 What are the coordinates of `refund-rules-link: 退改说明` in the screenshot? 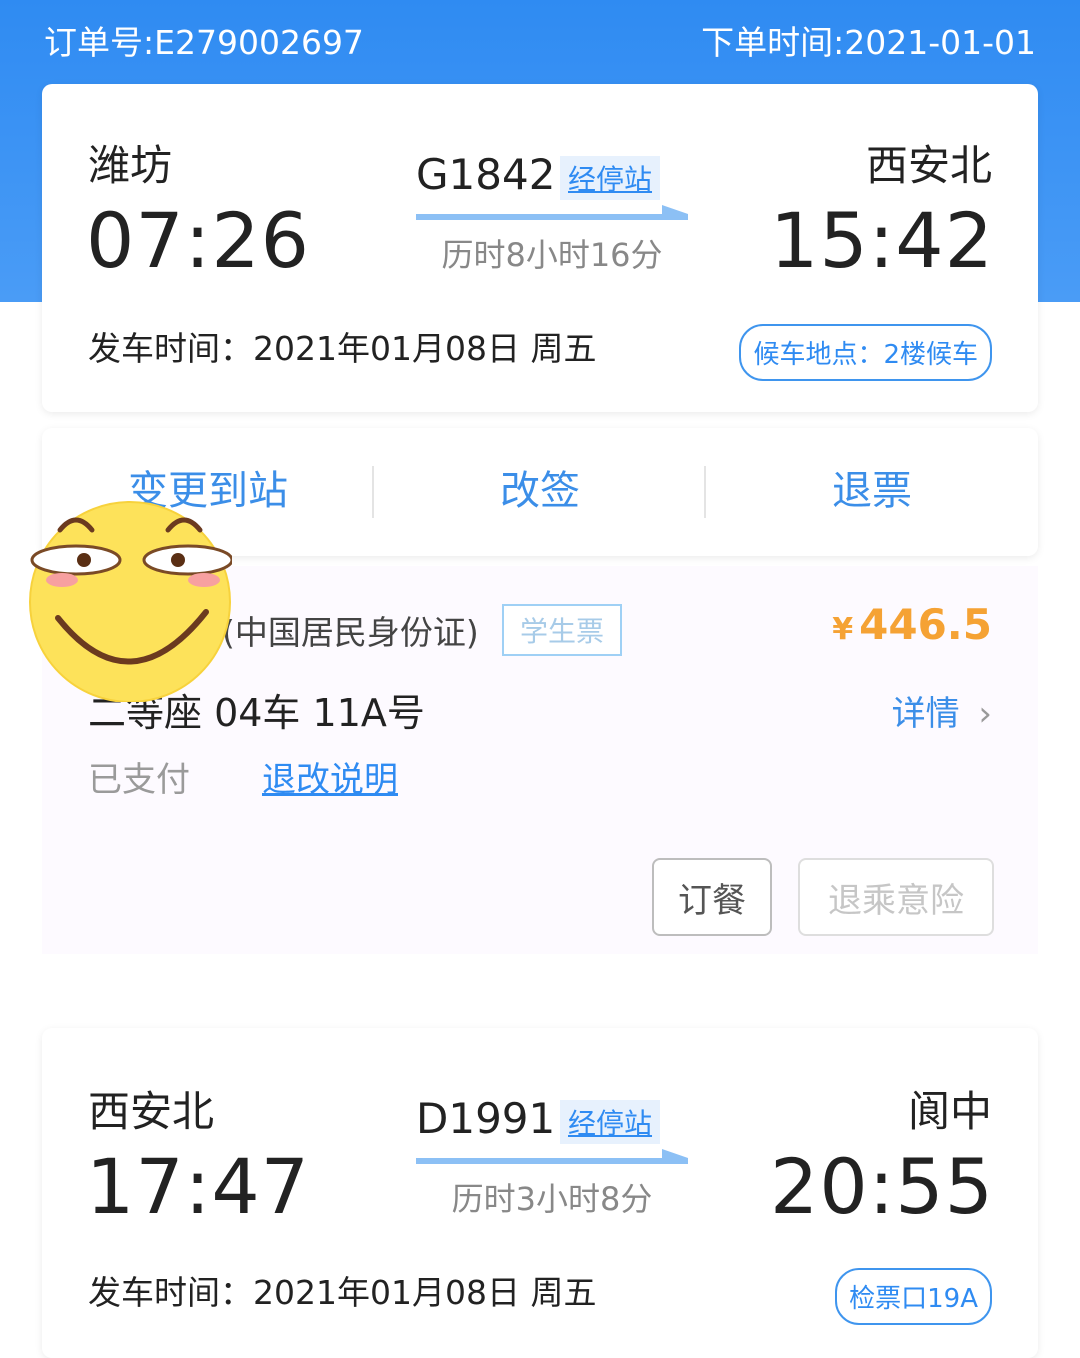 It's located at (330, 776).